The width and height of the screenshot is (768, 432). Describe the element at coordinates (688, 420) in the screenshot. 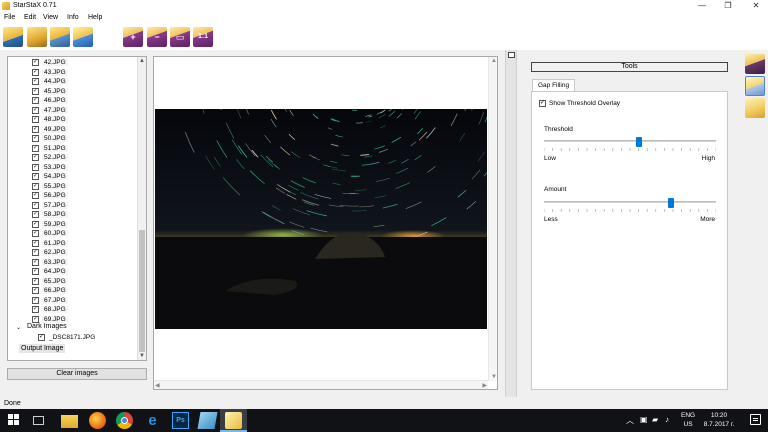

I see `language-indicator: ENG US` at that location.